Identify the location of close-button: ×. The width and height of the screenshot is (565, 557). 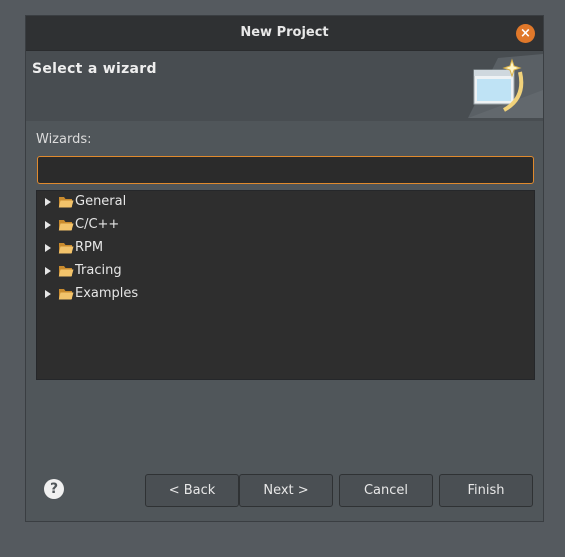
(525, 33).